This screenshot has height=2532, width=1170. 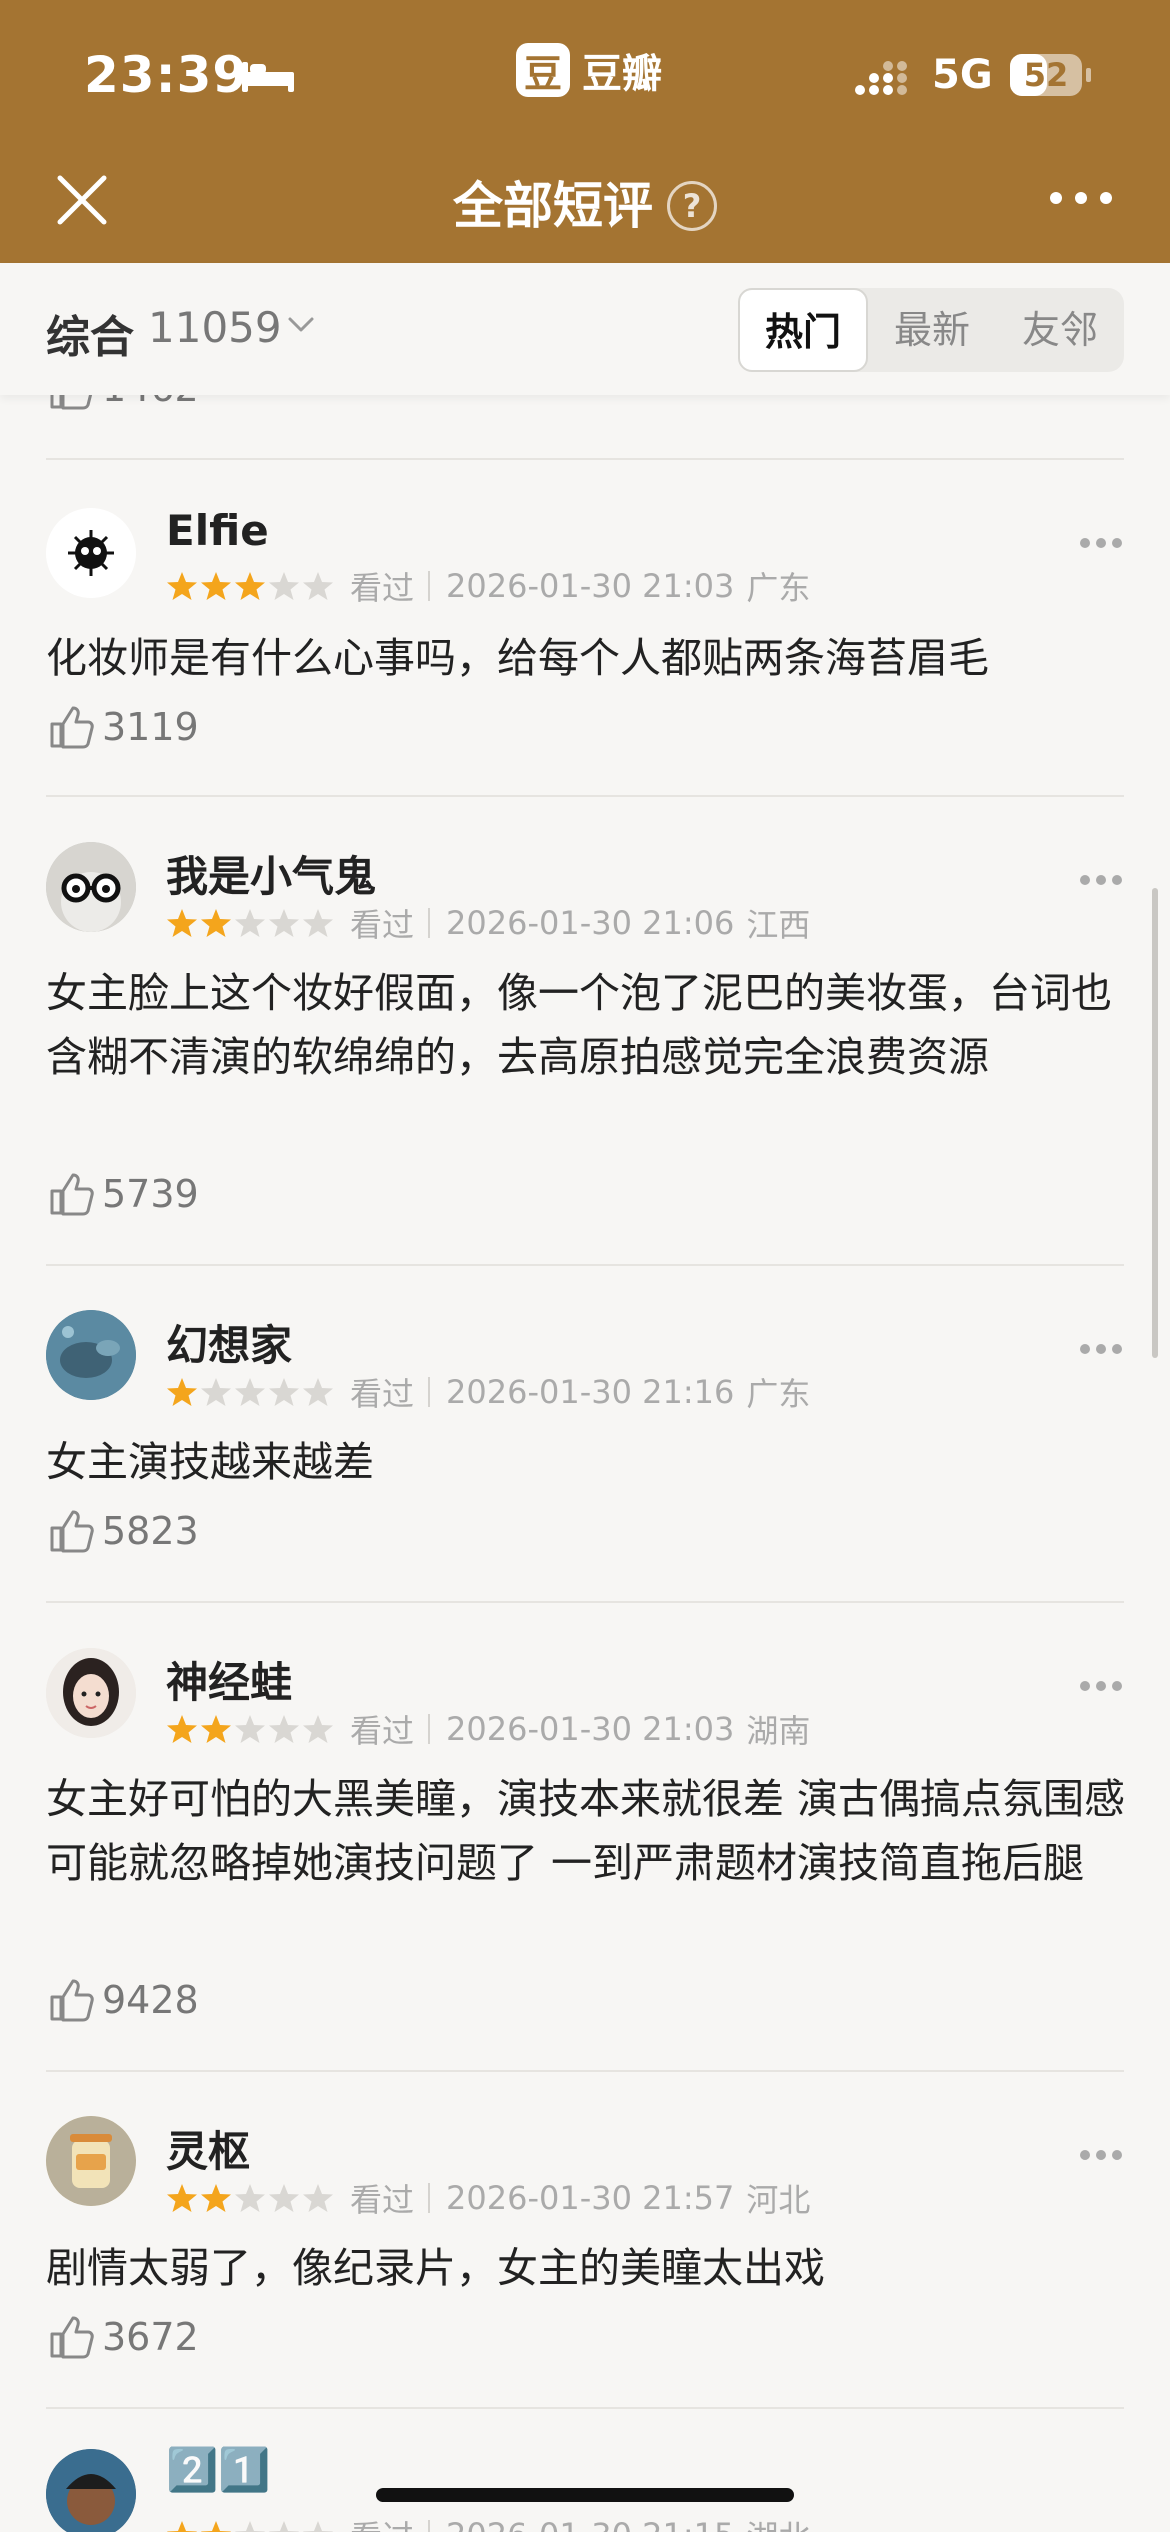 What do you see at coordinates (208, 2148) in the screenshot?
I see `username: 灵枢` at bounding box center [208, 2148].